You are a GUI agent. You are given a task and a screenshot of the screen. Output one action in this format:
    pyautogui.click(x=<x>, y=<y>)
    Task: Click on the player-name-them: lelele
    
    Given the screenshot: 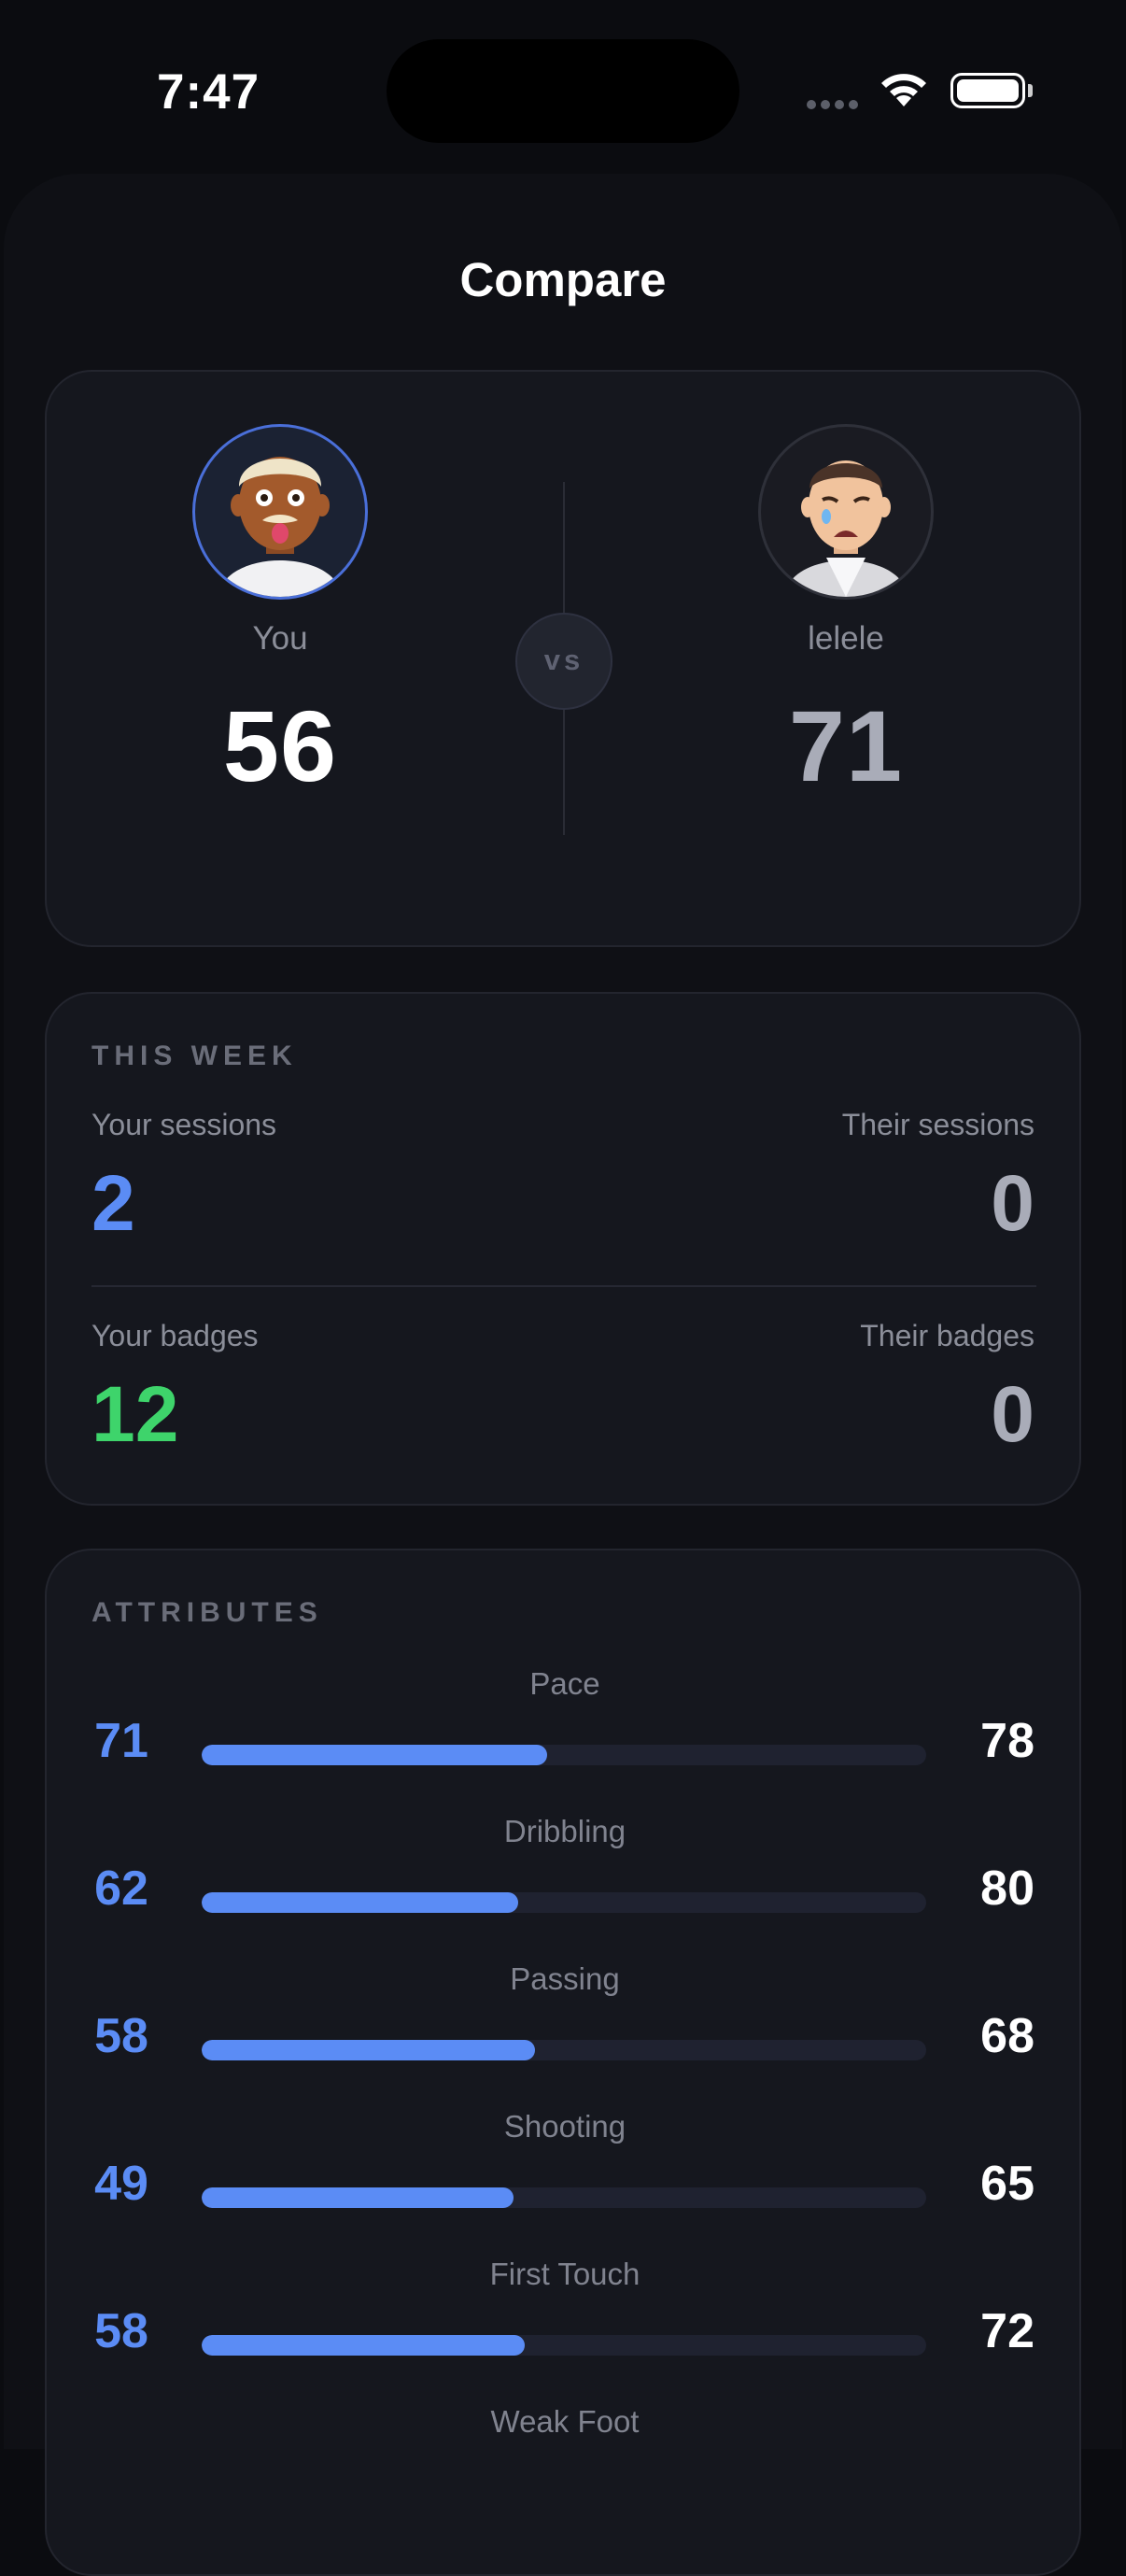 What is the action you would take?
    pyautogui.click(x=846, y=638)
    